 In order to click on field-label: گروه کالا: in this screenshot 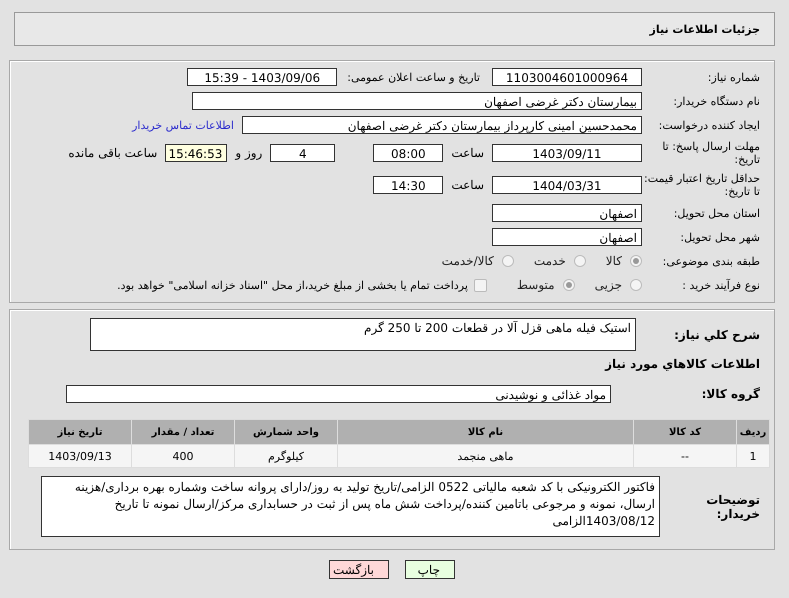, I will do `click(730, 394)`.